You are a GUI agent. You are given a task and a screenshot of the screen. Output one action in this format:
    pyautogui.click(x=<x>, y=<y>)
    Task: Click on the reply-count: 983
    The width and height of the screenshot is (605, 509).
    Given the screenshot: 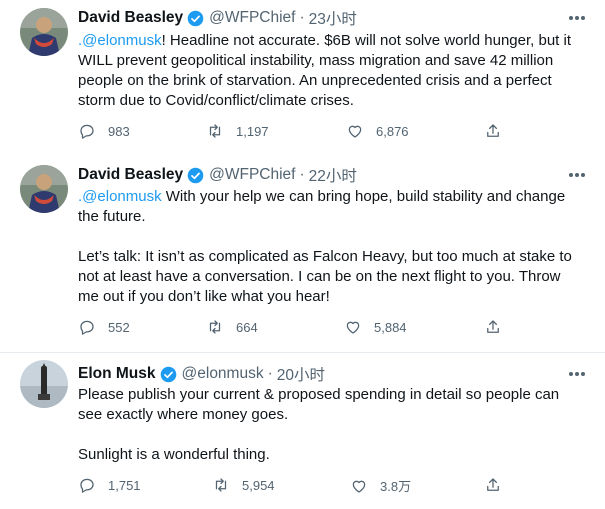 What is the action you would take?
    pyautogui.click(x=119, y=131)
    